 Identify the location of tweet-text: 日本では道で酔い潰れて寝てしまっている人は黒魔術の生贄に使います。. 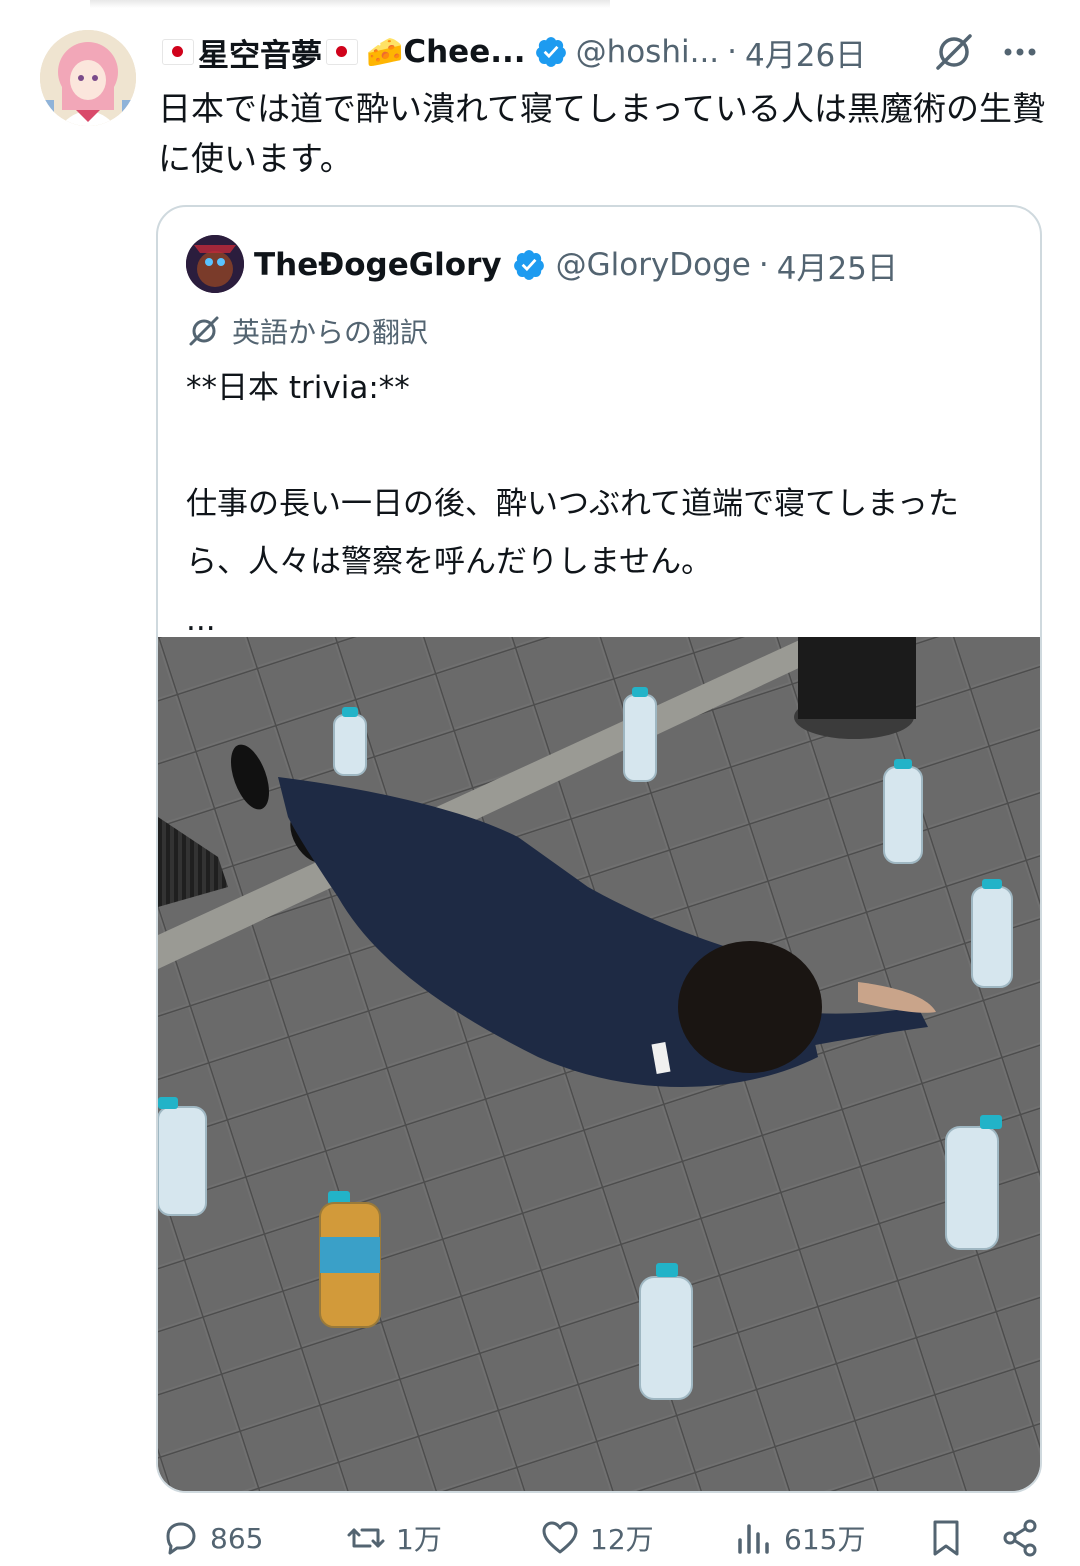
(602, 133).